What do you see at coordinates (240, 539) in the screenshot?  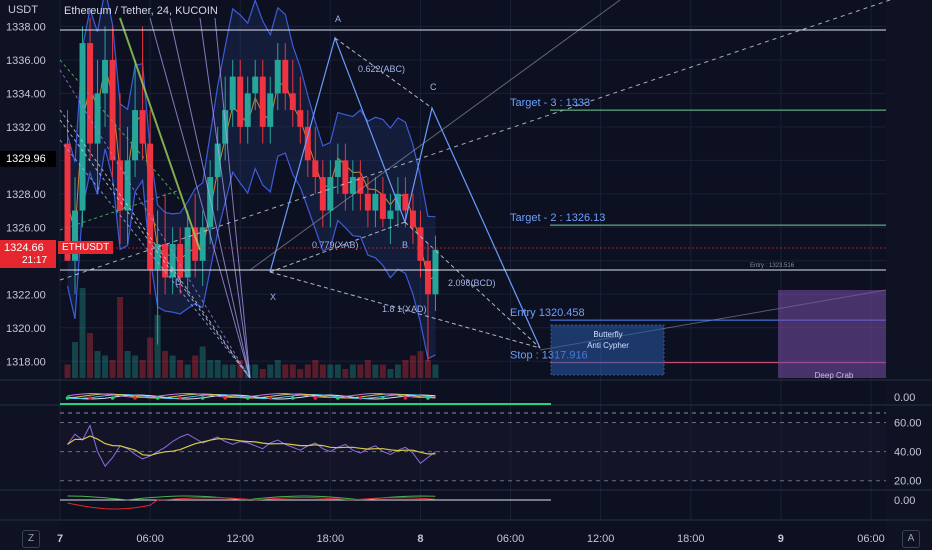 I see `x-tick-label: 12:00` at bounding box center [240, 539].